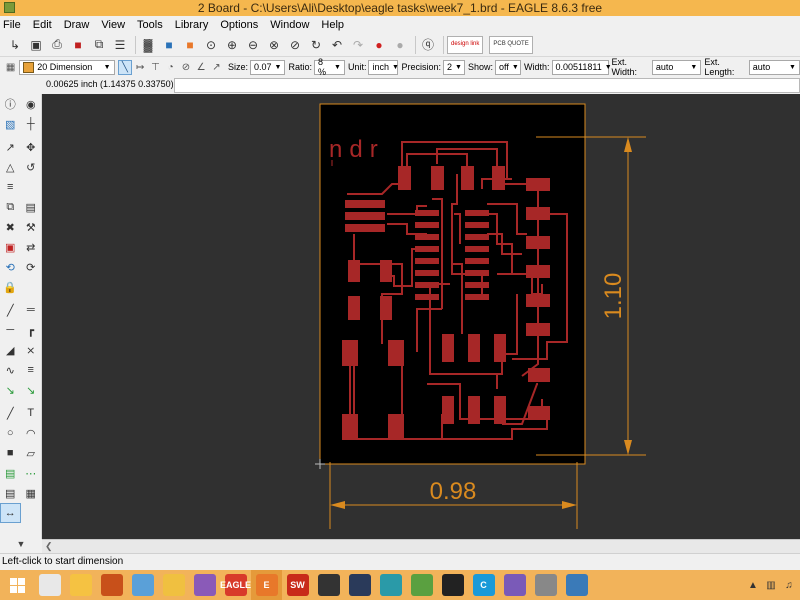 This screenshot has width=800, height=600. I want to click on line-icon: ╱, so click(10, 413).